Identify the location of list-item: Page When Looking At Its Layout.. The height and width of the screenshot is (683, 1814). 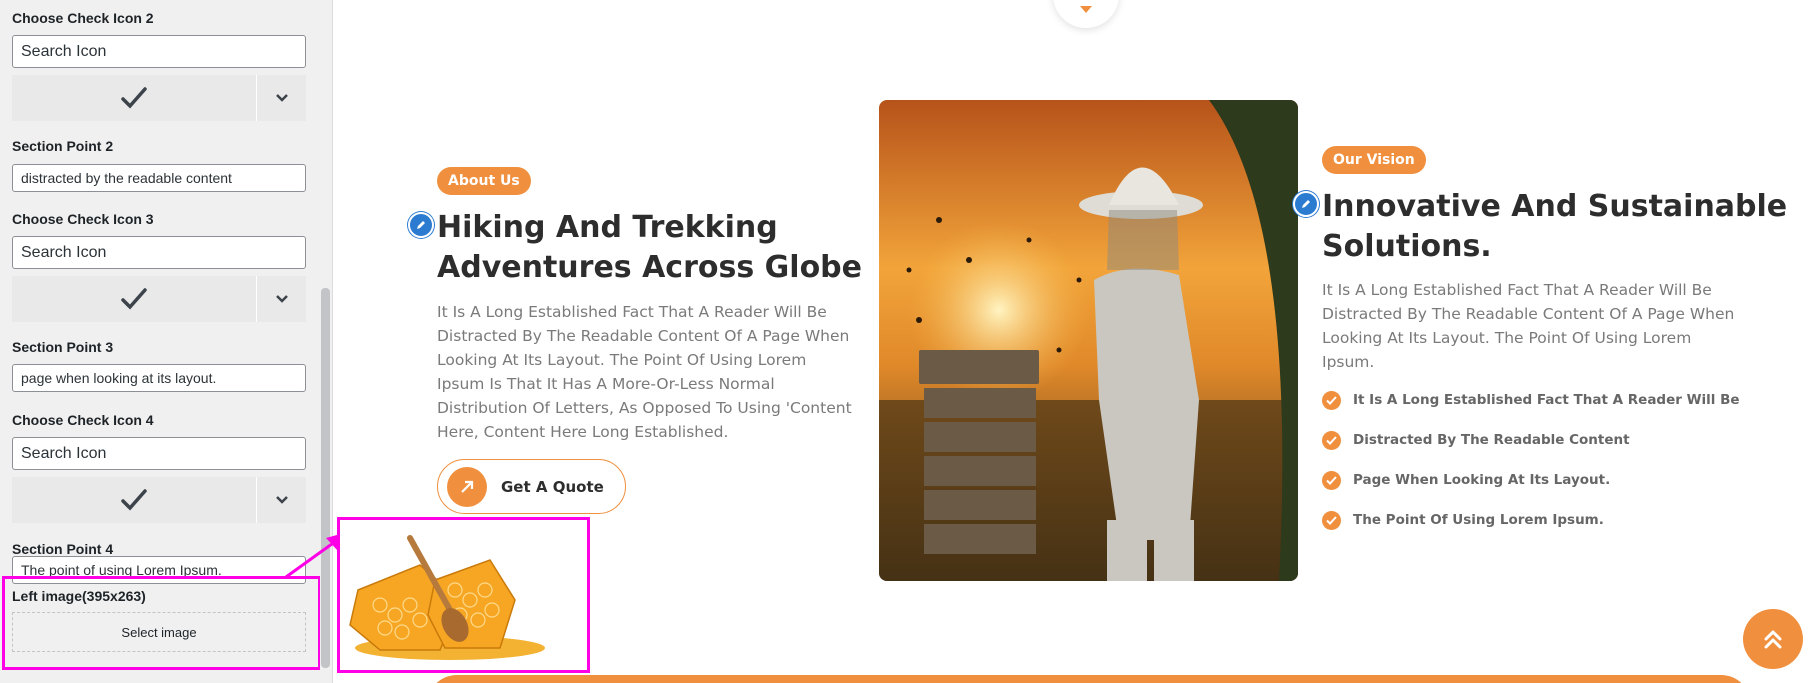
(1531, 480).